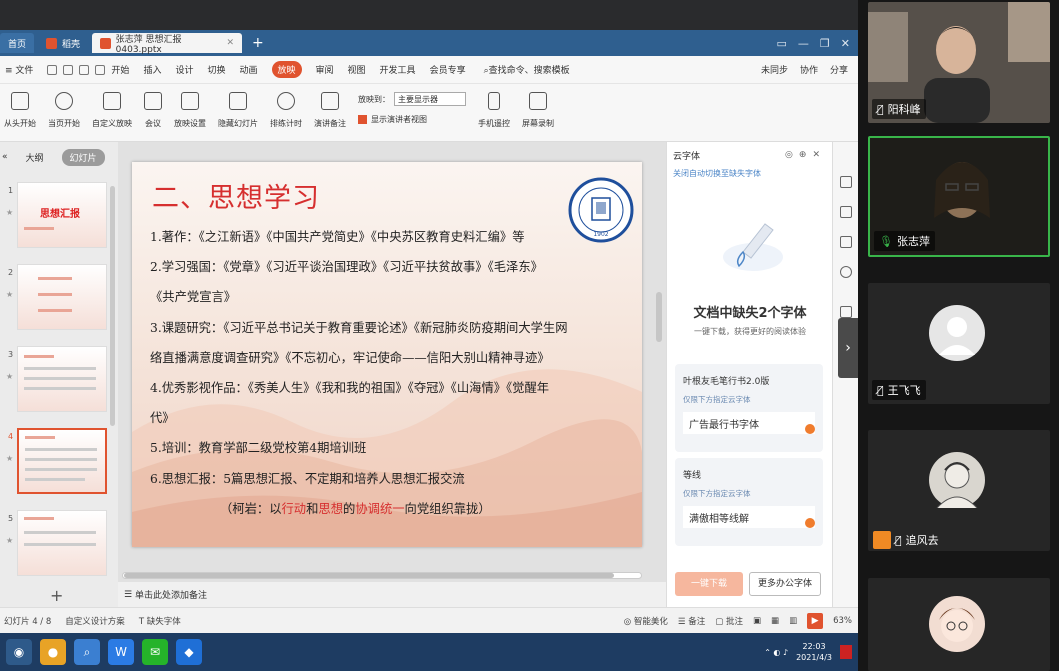 Image resolution: width=1059 pixels, height=671 pixels. Describe the element at coordinates (248, 69) in the screenshot. I see `menu-animation: 动画` at that location.